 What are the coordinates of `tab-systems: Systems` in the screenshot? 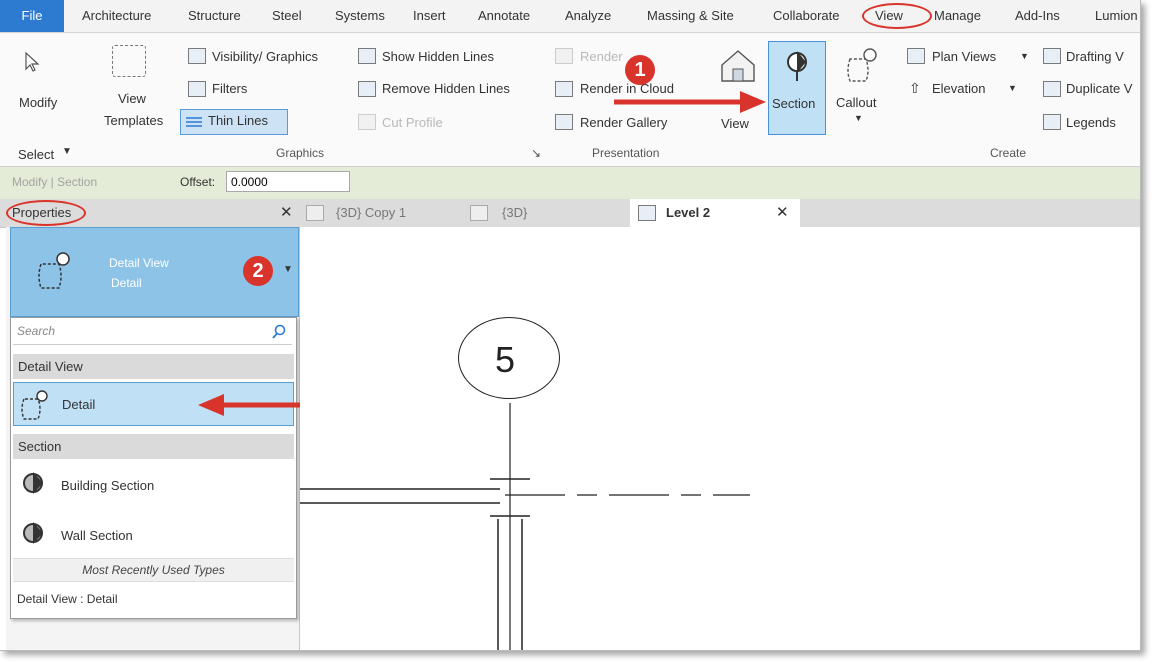 It's located at (360, 15).